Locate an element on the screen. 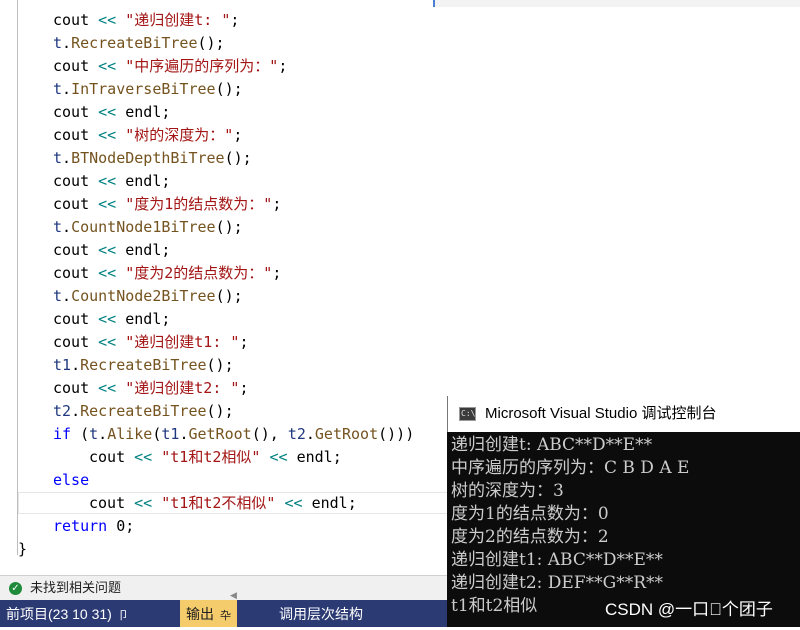  code-line: } is located at coordinates (22, 549).